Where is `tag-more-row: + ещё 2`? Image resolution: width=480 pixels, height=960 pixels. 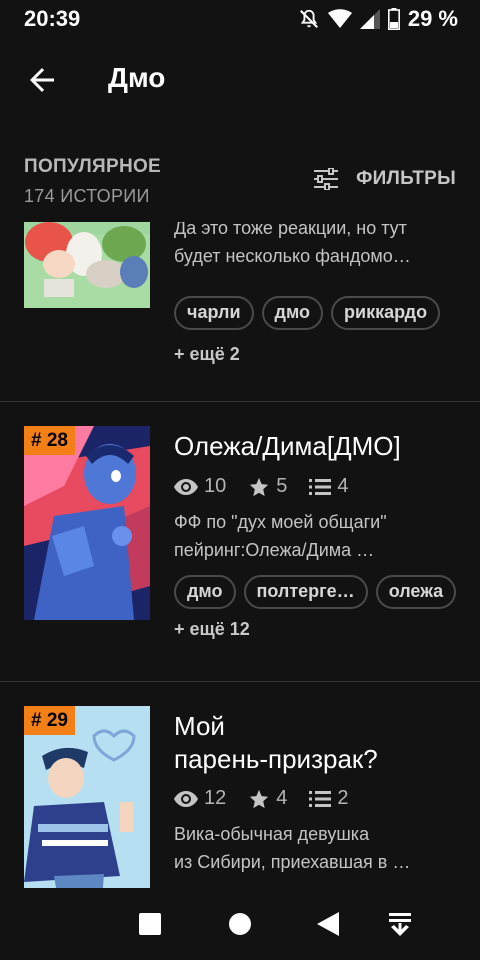
tag-more-row: + ещё 2 is located at coordinates (324, 354).